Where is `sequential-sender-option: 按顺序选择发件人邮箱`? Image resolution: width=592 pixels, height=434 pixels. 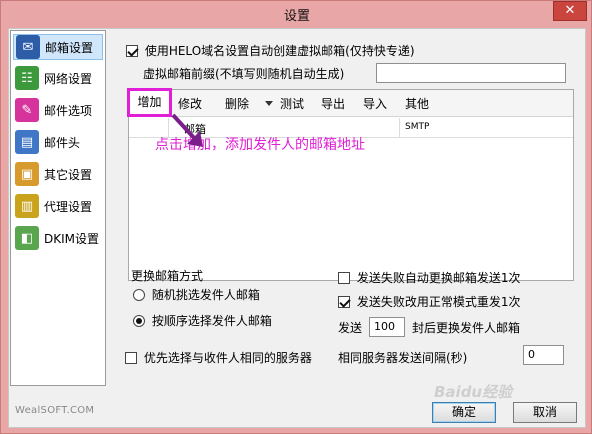 sequential-sender-option: 按顺序选择发件人邮箱 is located at coordinates (202, 320).